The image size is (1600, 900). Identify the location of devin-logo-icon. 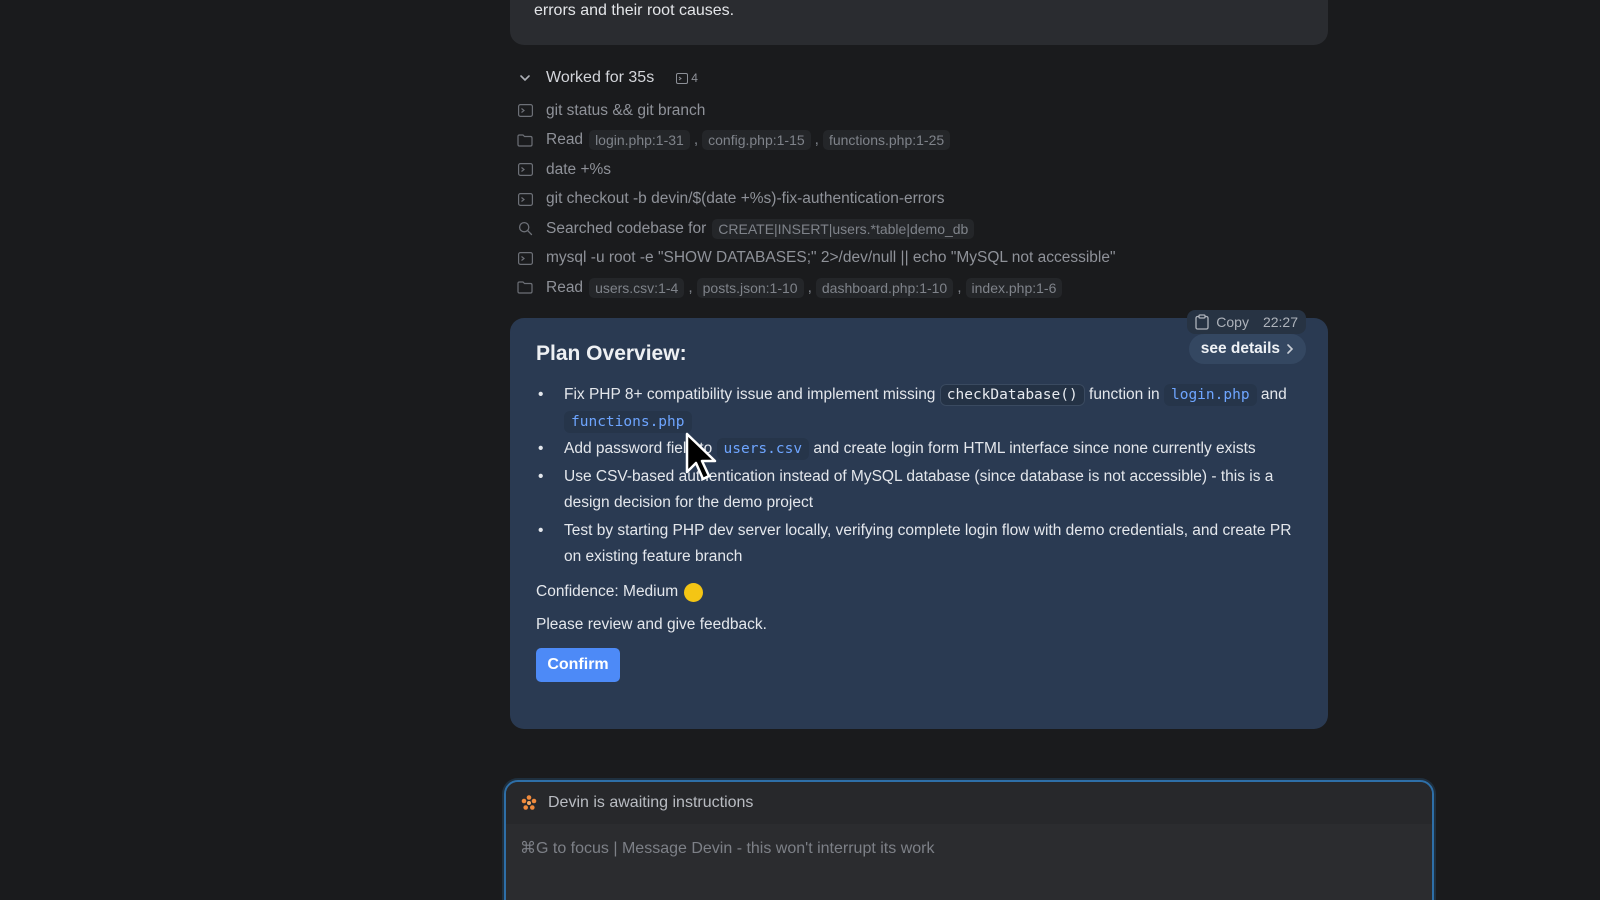
(529, 803).